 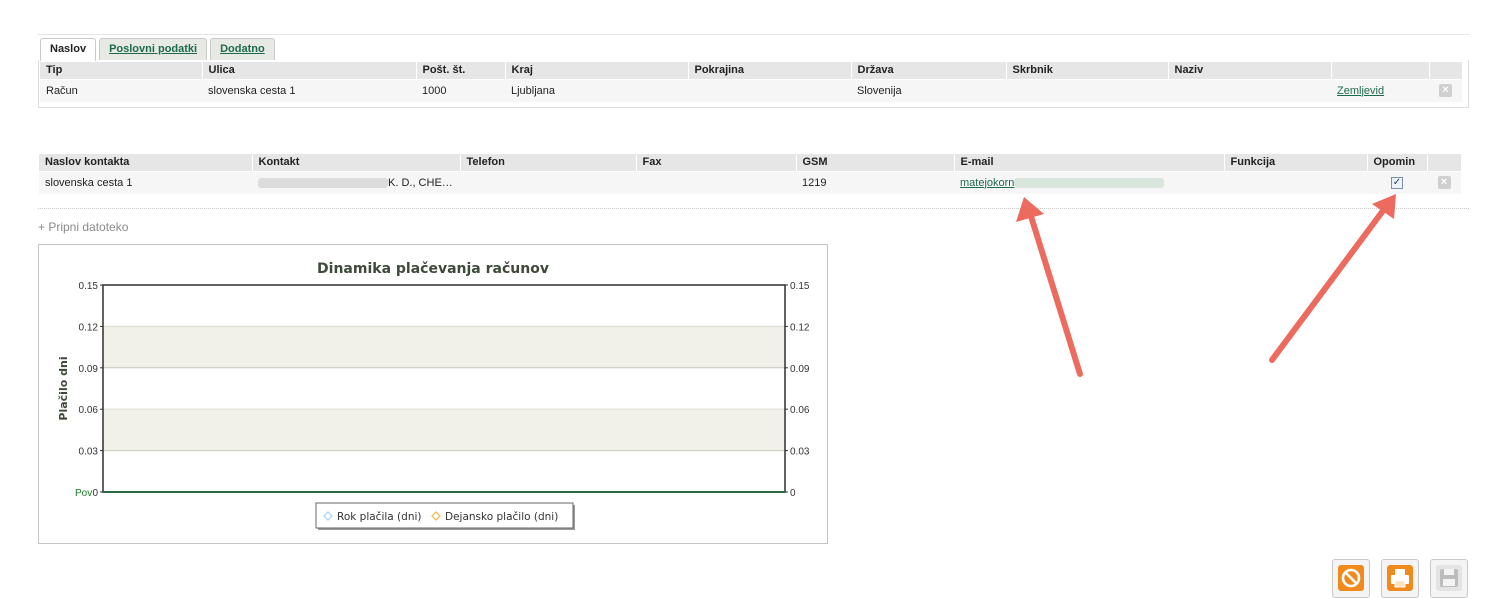 I want to click on col-header-telefon: Telefon, so click(x=548, y=162).